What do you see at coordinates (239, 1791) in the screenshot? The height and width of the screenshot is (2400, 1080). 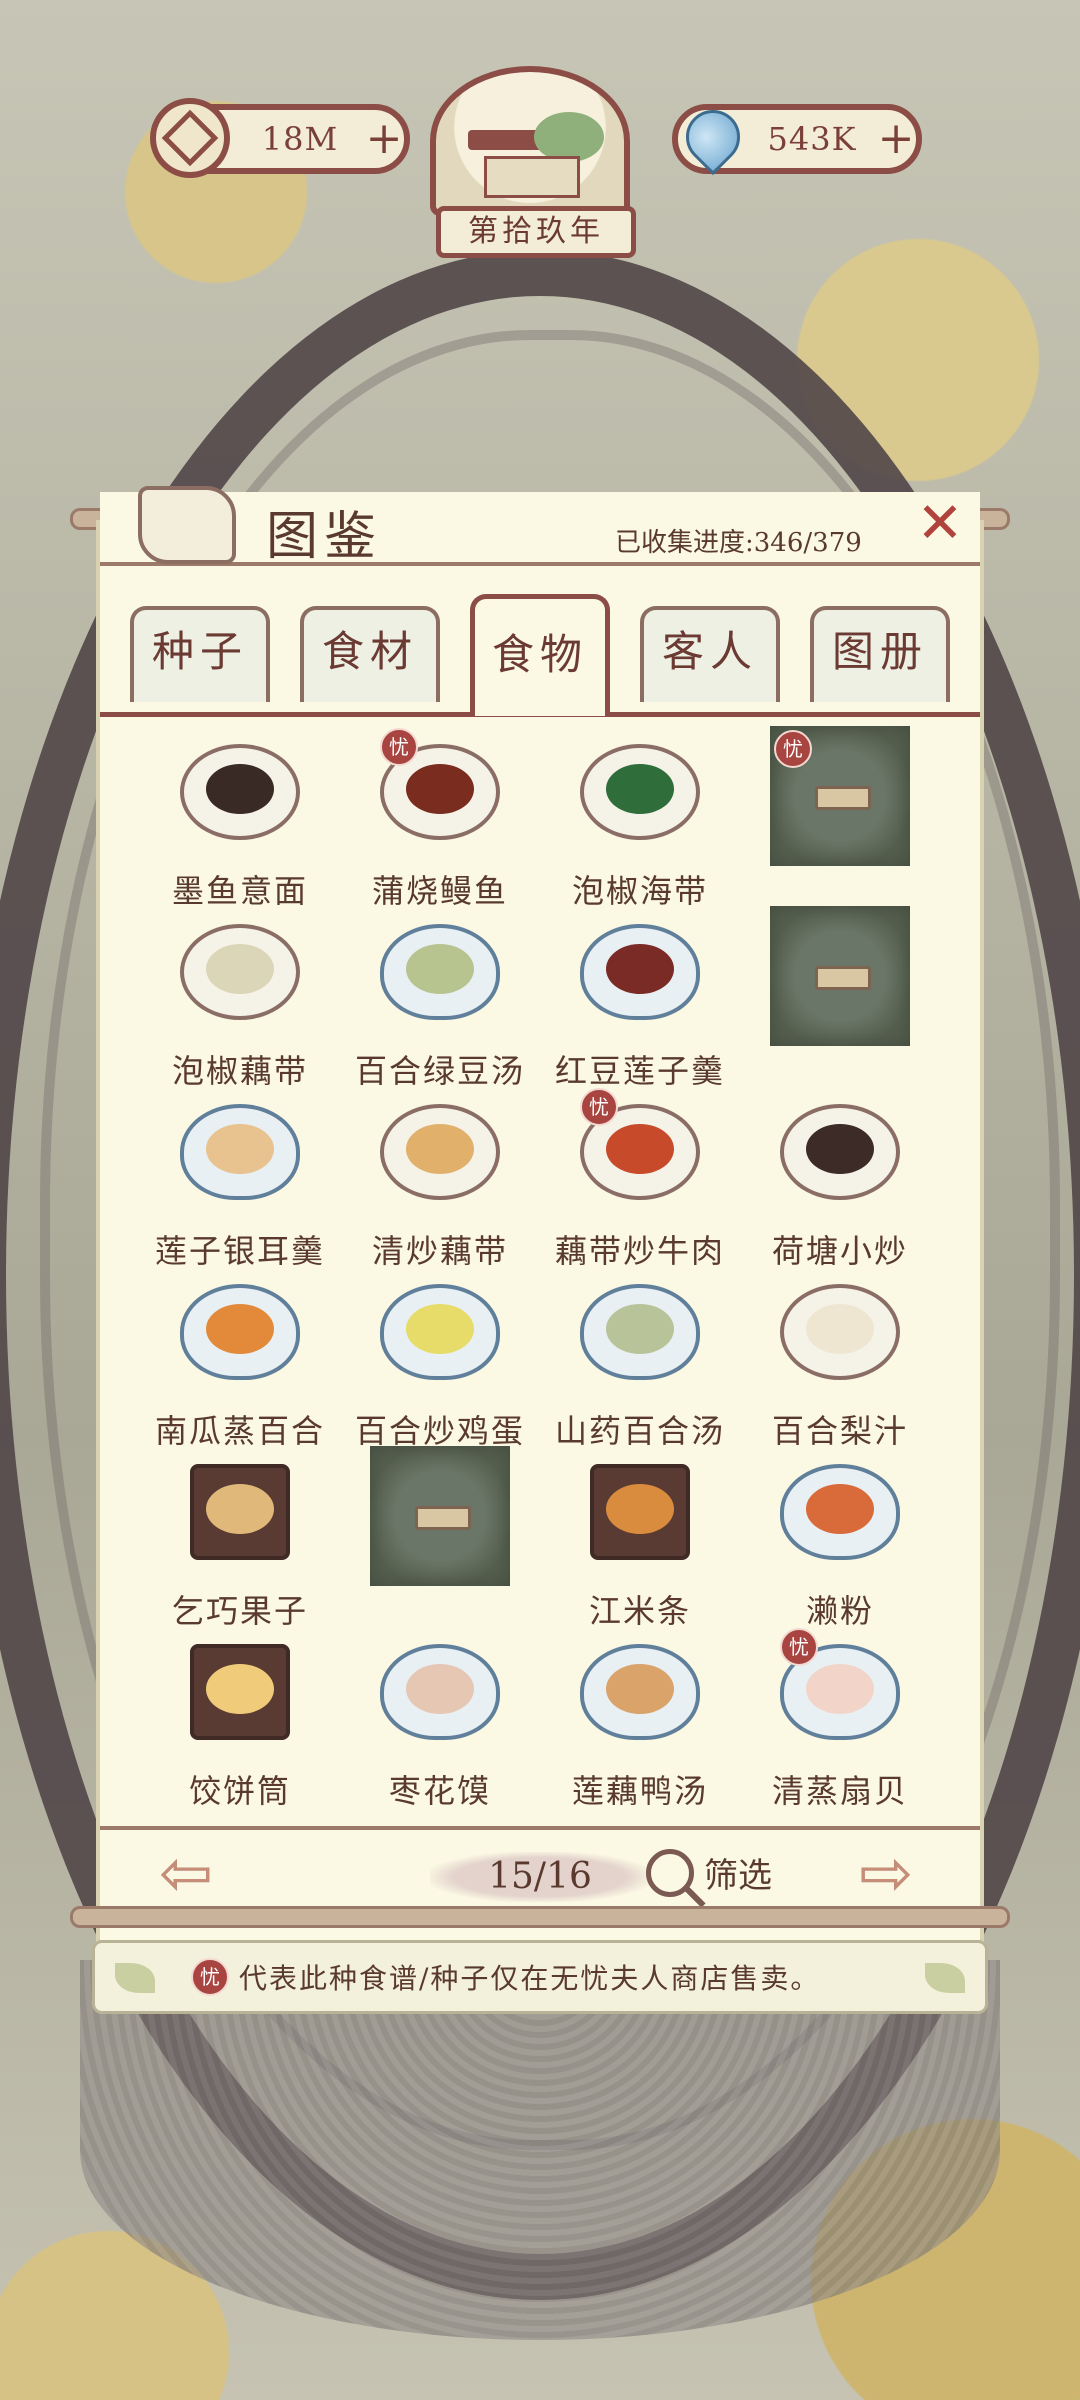 I see `food-name: 饺饼筒` at bounding box center [239, 1791].